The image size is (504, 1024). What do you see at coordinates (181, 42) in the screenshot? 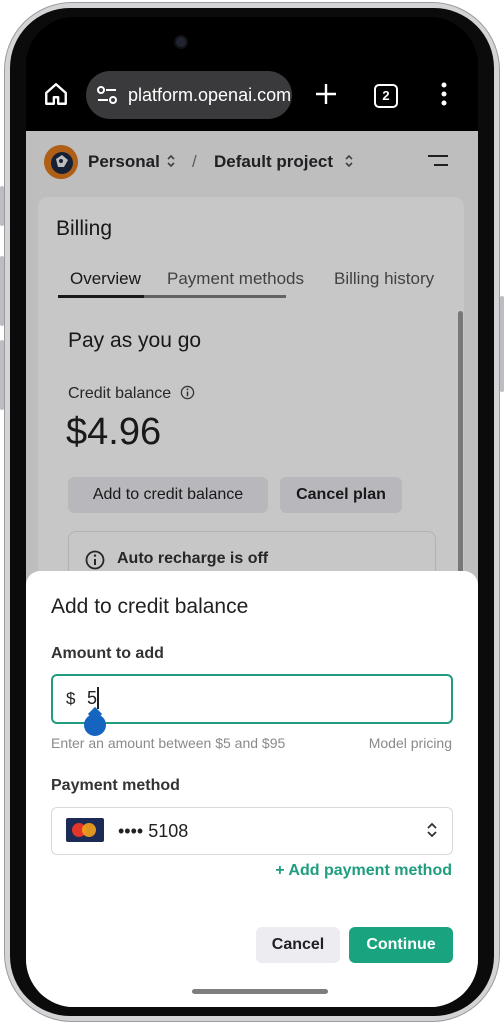
I see `front-camera` at bounding box center [181, 42].